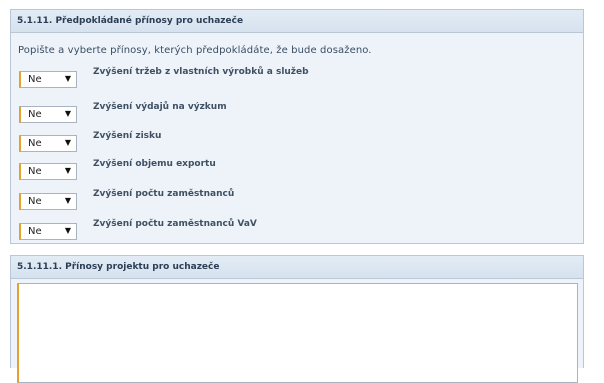 This screenshot has height=383, width=604. What do you see at coordinates (154, 164) in the screenshot?
I see `benefit-label: Zvýšení objemu exportu` at bounding box center [154, 164].